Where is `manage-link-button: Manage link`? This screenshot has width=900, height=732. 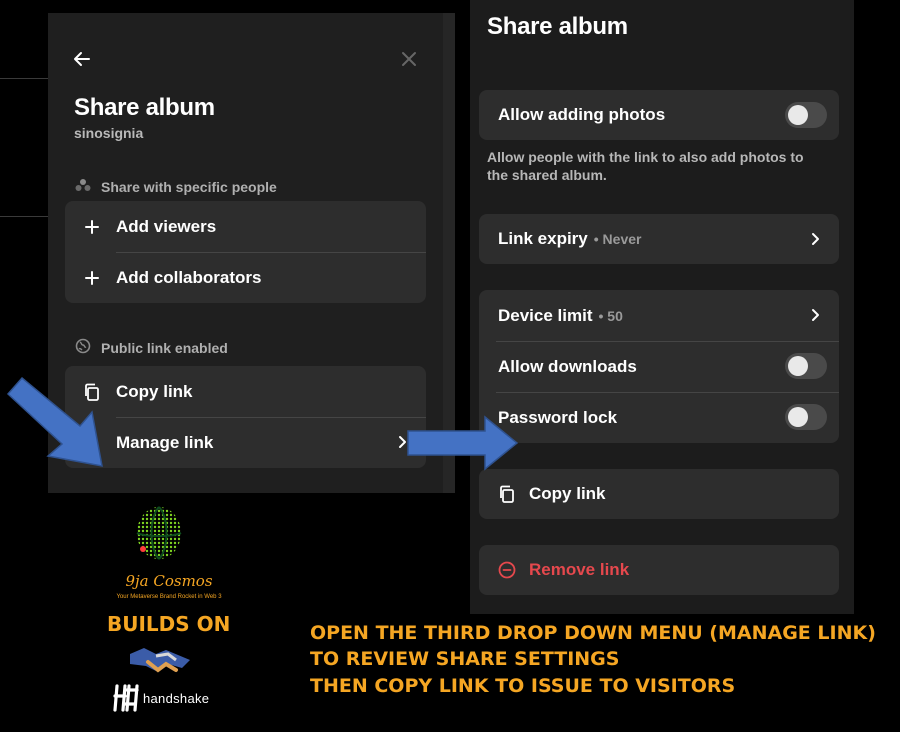
manage-link-button: Manage link is located at coordinates (245, 442).